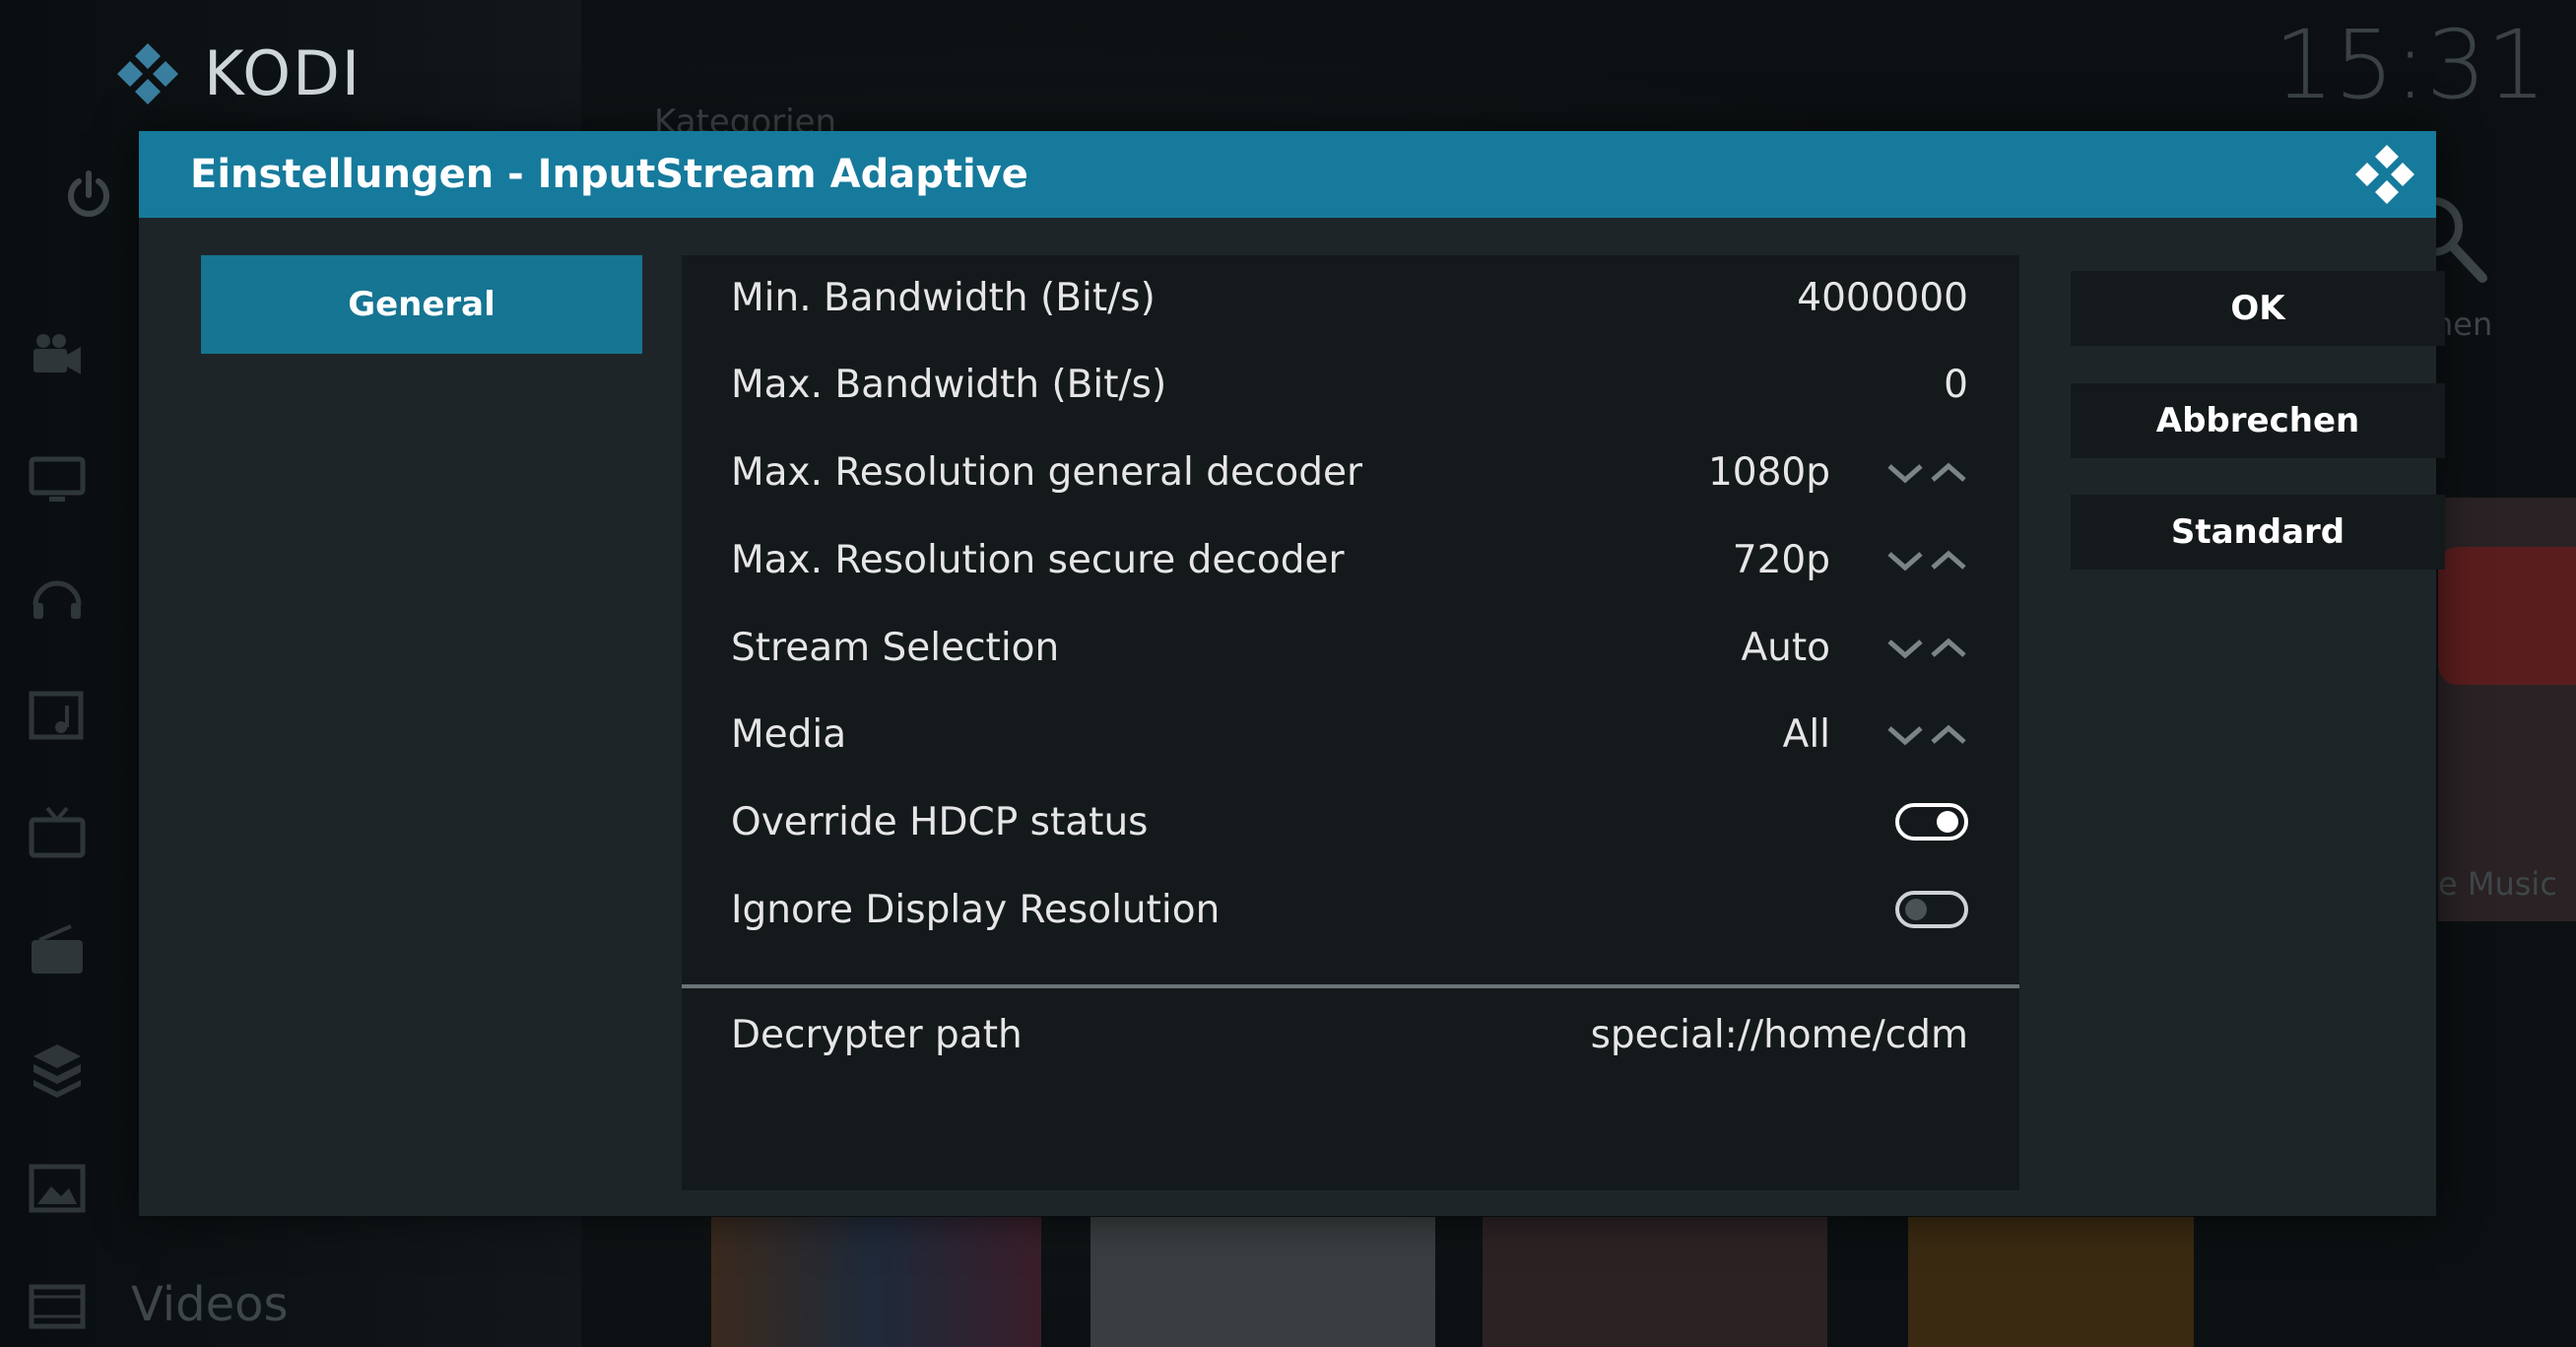 Image resolution: width=2576 pixels, height=1347 pixels. Describe the element at coordinates (58, 1306) in the screenshot. I see `videos-icon` at that location.